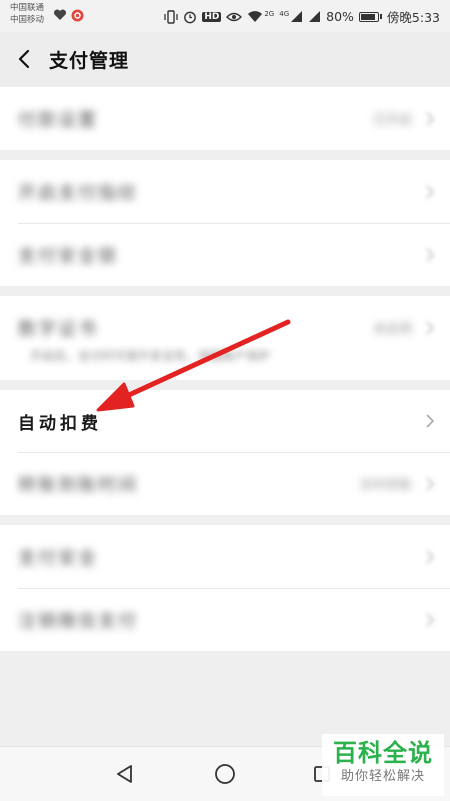  I want to click on watermark-title: 百科全说, so click(383, 753).